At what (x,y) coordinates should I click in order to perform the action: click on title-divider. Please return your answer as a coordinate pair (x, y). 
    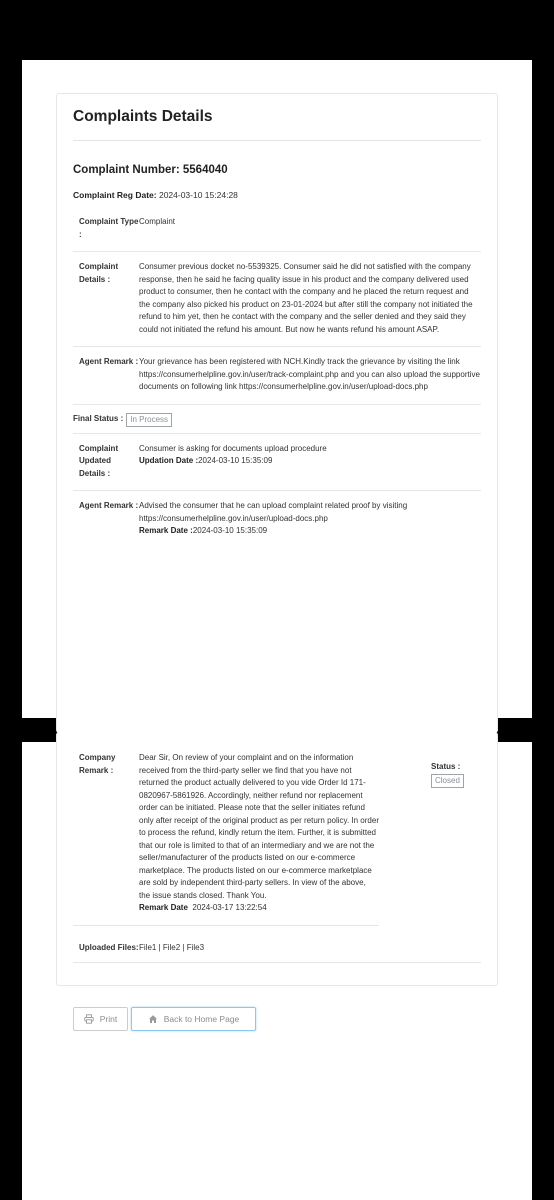
    Looking at the image, I should click on (277, 140).